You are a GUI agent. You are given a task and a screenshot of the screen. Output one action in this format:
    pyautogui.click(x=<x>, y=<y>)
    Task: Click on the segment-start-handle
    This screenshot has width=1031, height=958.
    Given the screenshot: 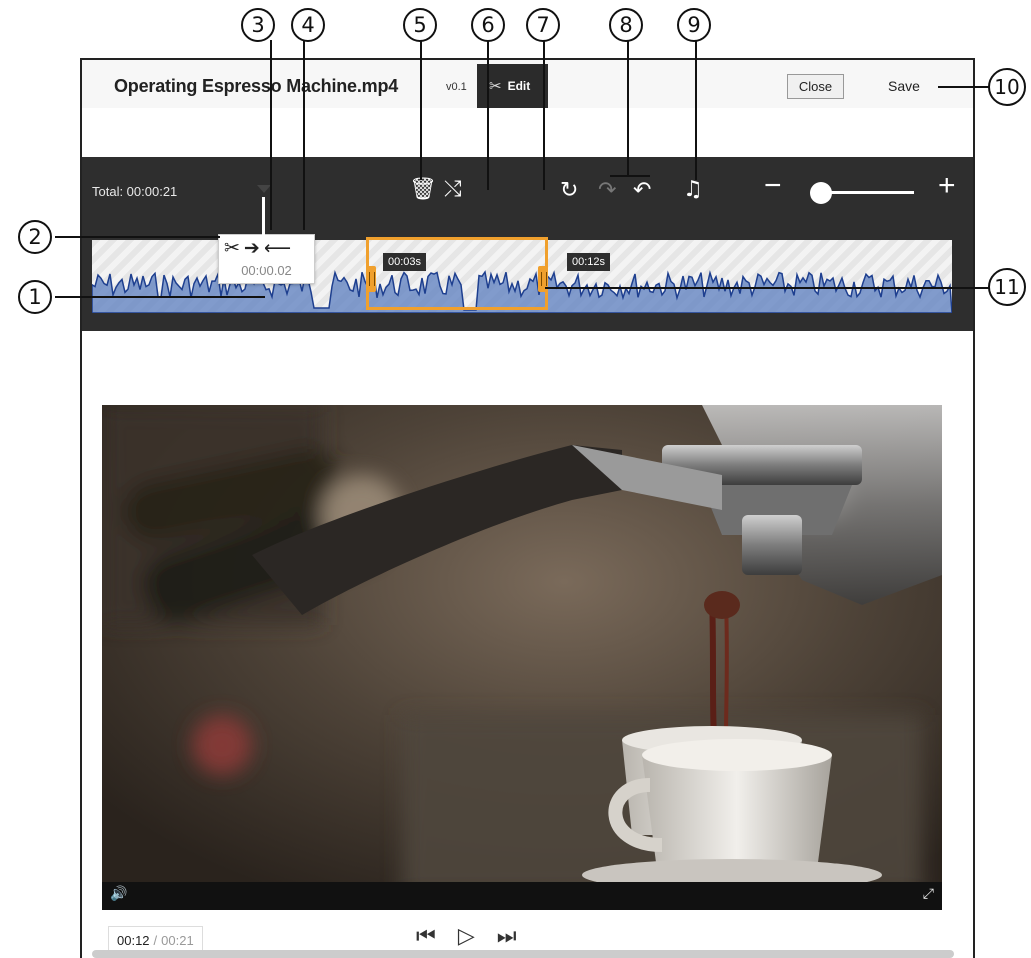 What is the action you would take?
    pyautogui.click(x=371, y=279)
    